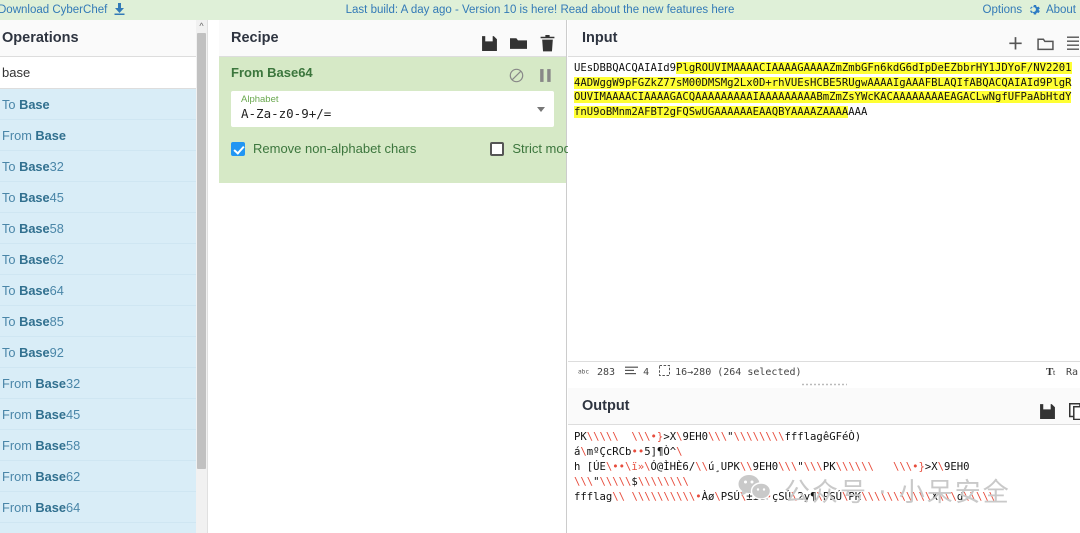 The width and height of the screenshot is (1080, 533). What do you see at coordinates (824, 384) in the screenshot?
I see `grip-dots` at bounding box center [824, 384].